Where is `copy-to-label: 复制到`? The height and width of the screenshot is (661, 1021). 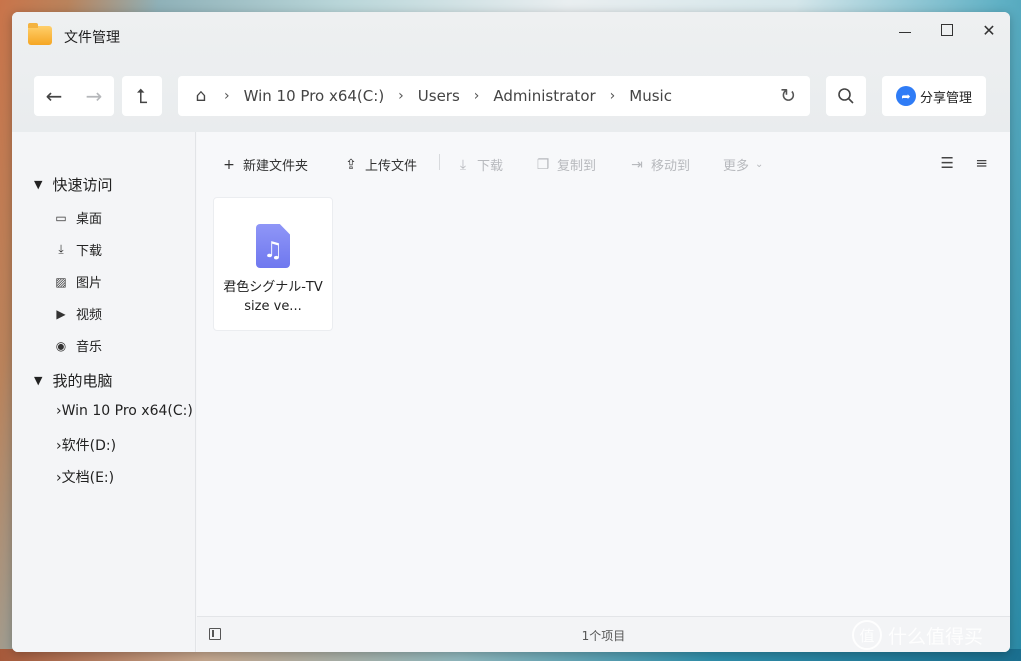
copy-to-label: 复制到 is located at coordinates (577, 166).